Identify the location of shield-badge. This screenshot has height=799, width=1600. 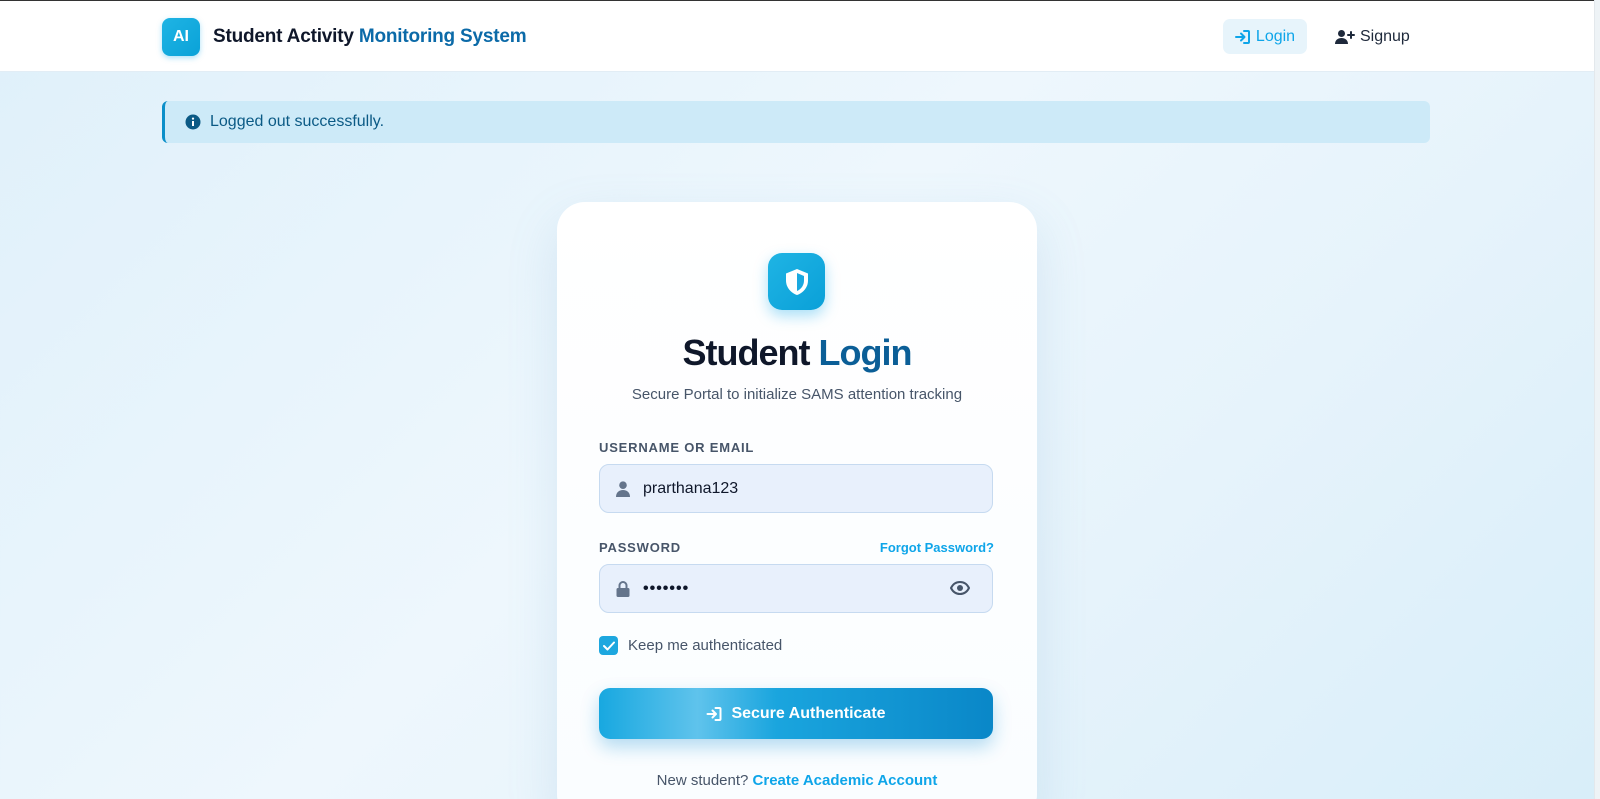
(796, 281).